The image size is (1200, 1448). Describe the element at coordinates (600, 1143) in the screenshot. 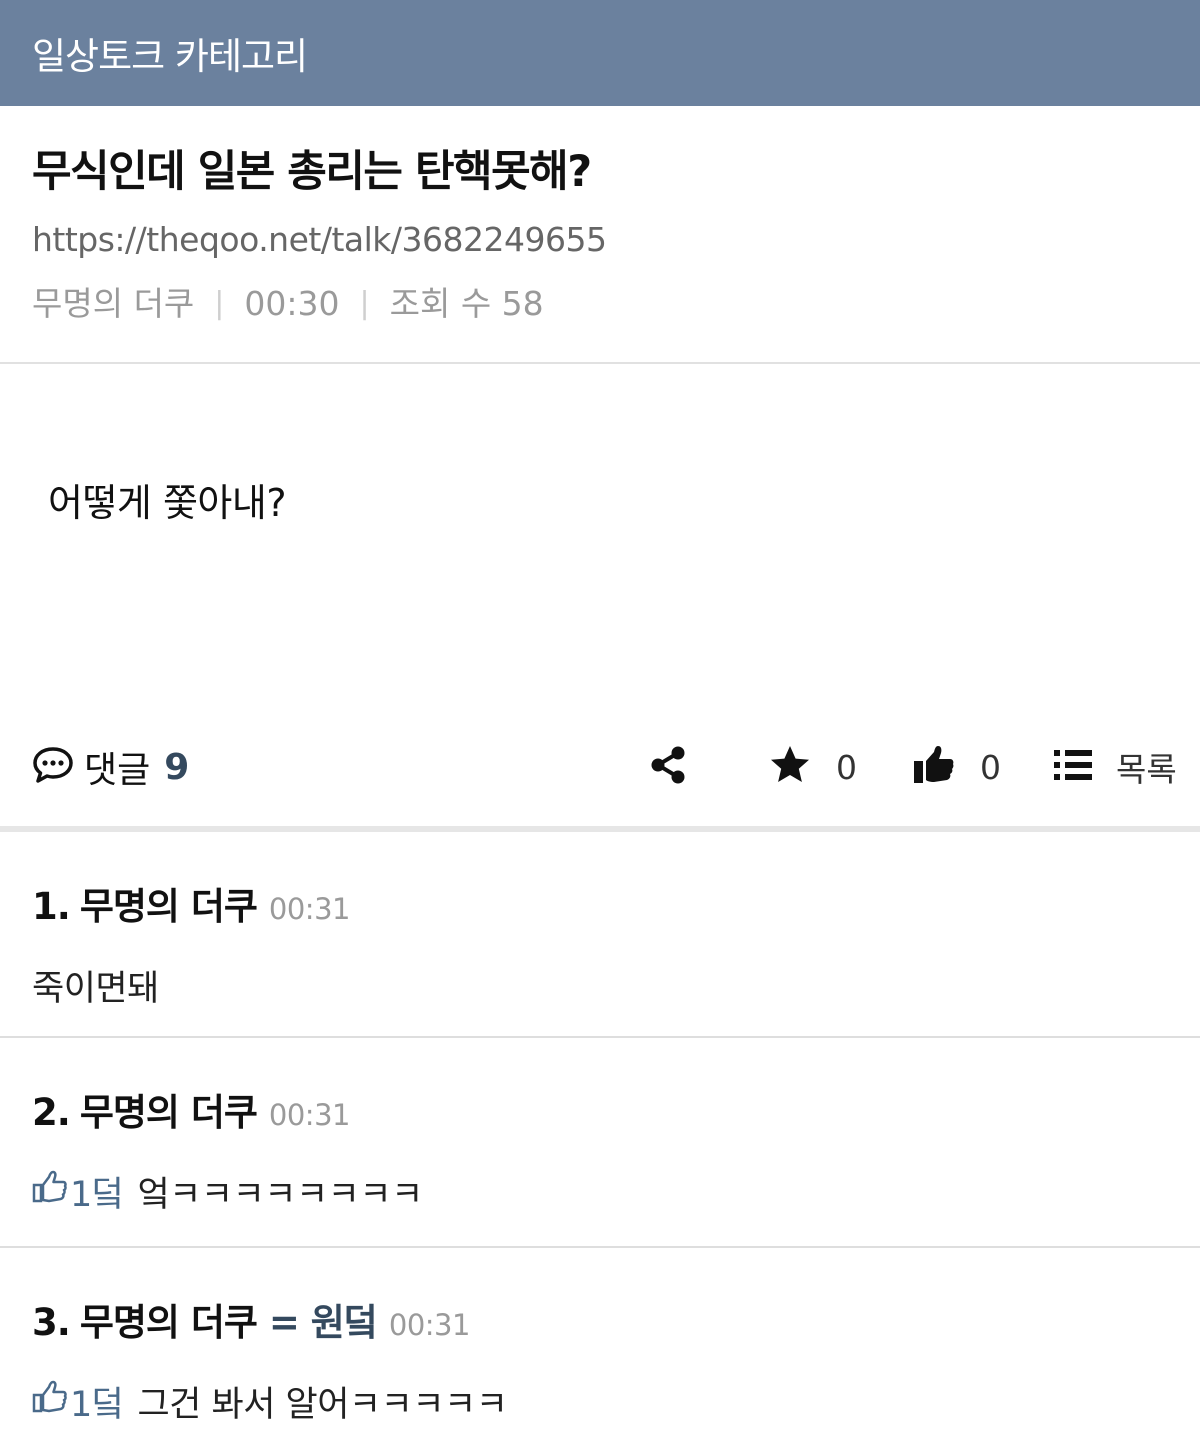

I see `comment-item: 2. 무명의 더쿠 00:31 1덬 엌ㅋㅋㅋㅋㅋㅋㅋㅋ` at that location.